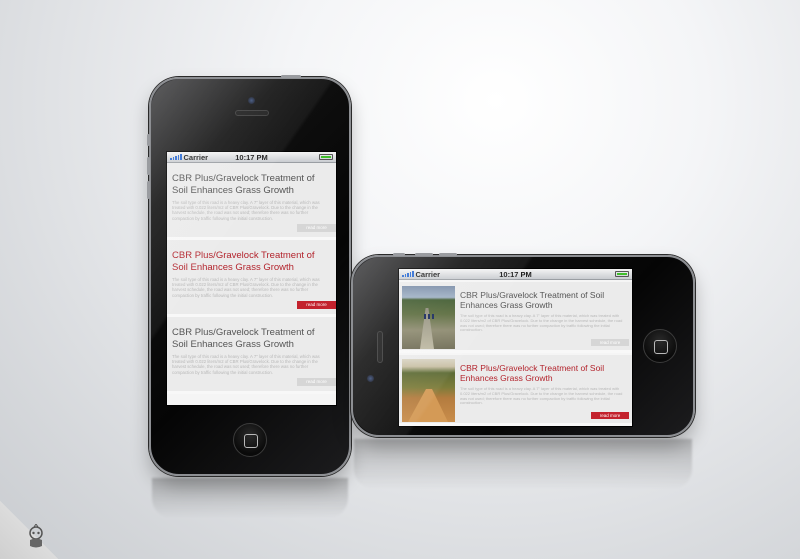 The height and width of the screenshot is (559, 800). I want to click on road-with-people-photo, so click(428, 317).